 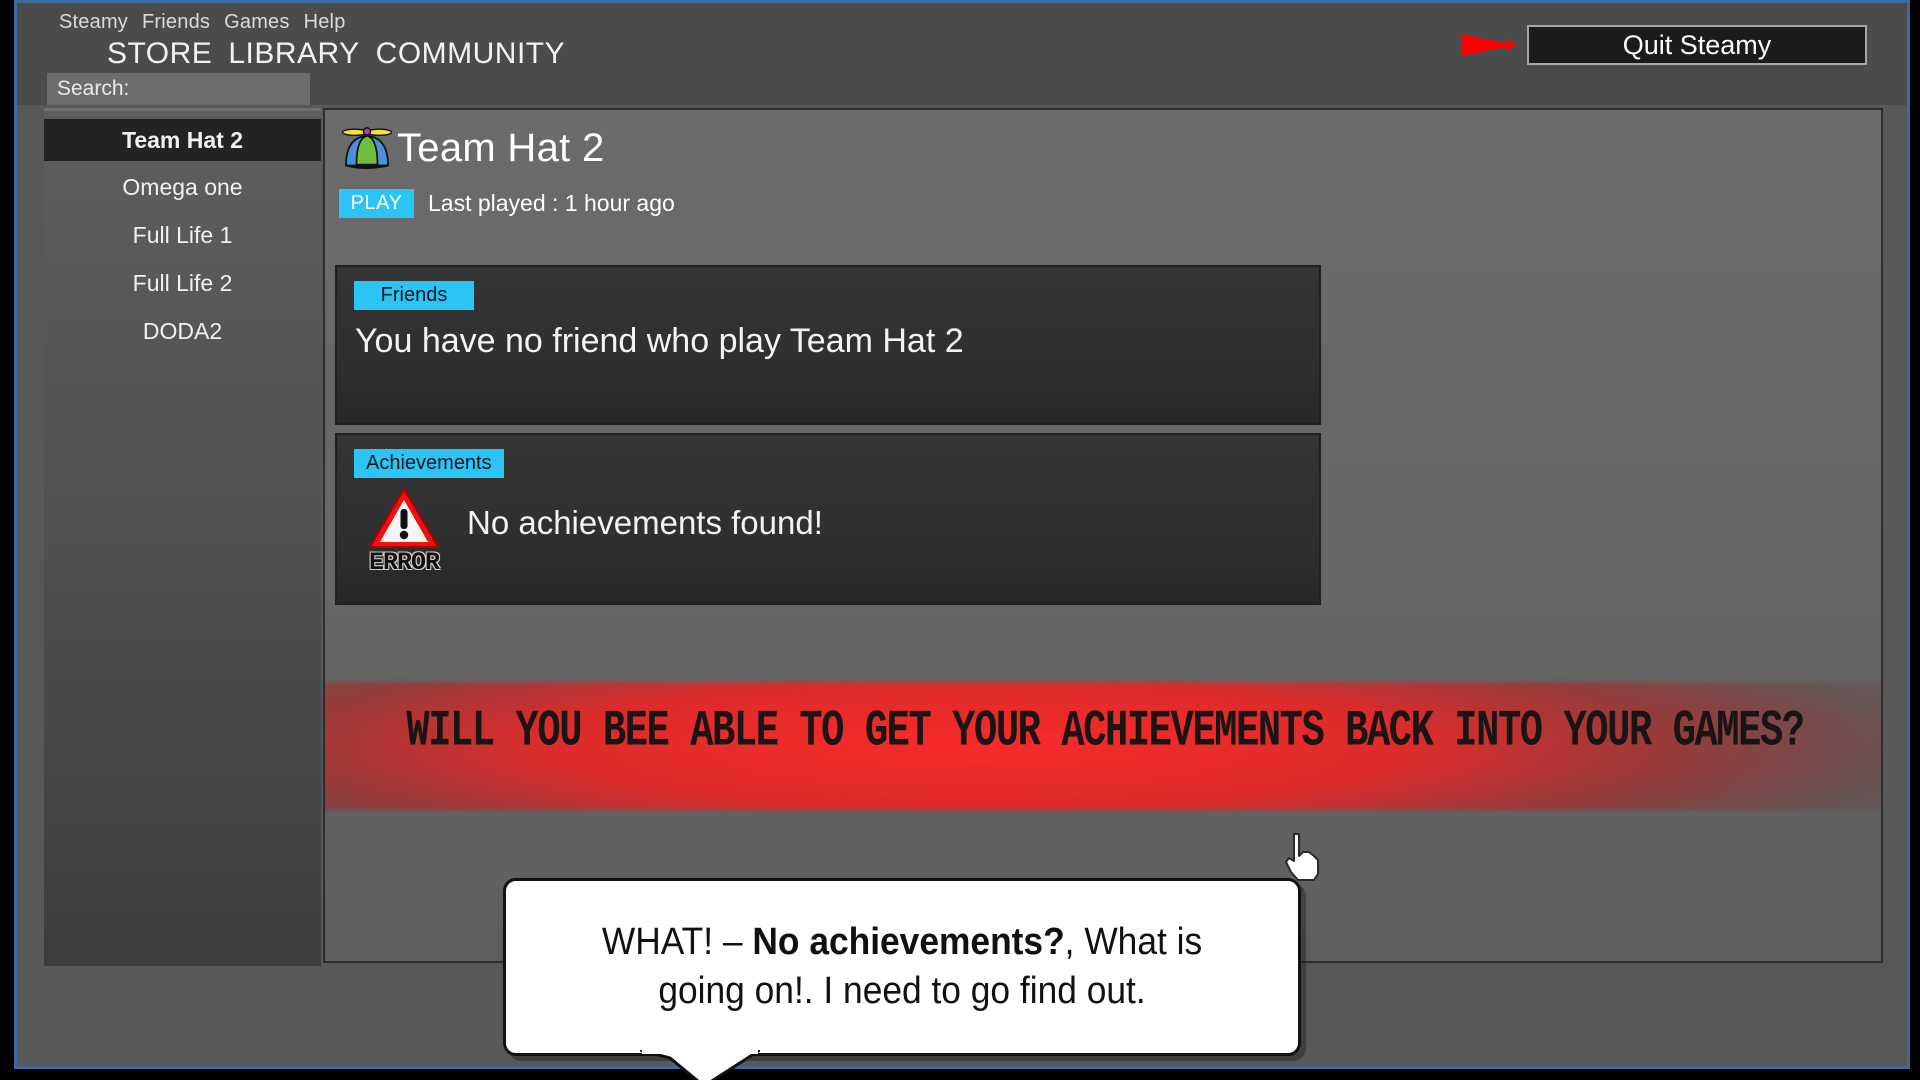 What do you see at coordinates (659, 341) in the screenshot?
I see `friends-empty-message: You have no friend who play Team Hat 2` at bounding box center [659, 341].